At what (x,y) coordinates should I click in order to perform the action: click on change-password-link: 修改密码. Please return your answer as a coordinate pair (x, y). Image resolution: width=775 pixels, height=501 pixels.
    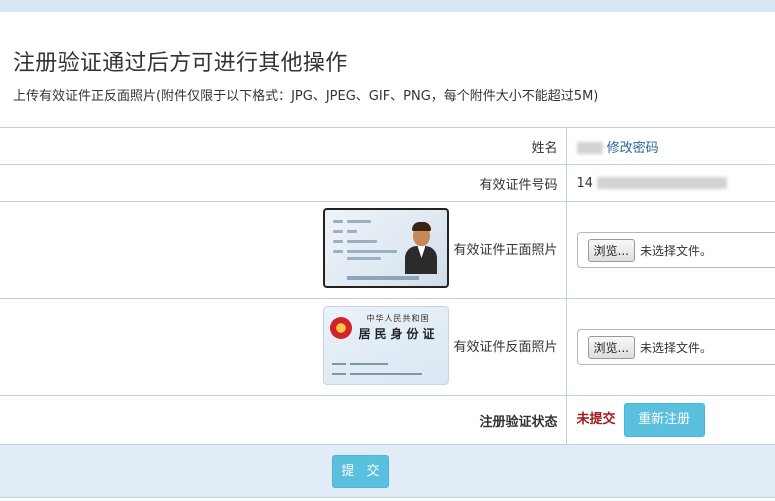
    Looking at the image, I should click on (633, 148).